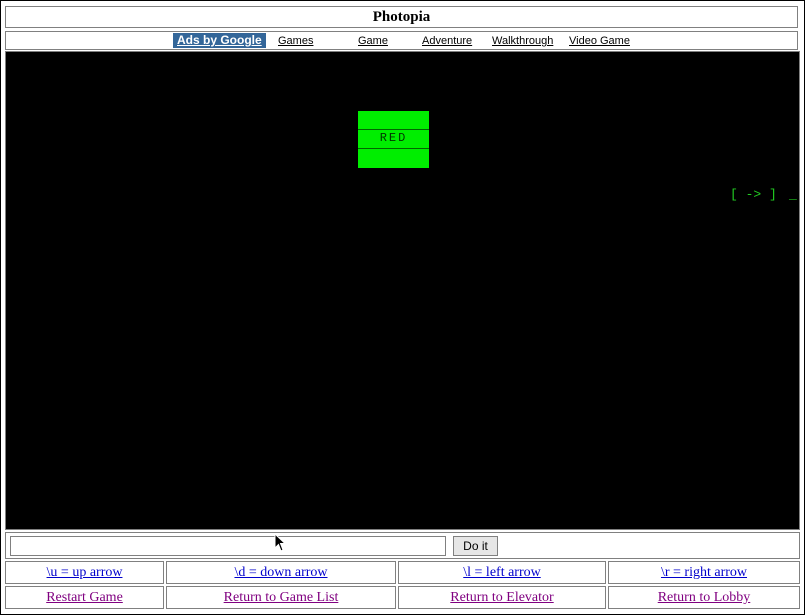 Image resolution: width=805 pixels, height=615 pixels. What do you see at coordinates (522, 41) in the screenshot?
I see `nav-link-walkthrough: Walkthrough` at bounding box center [522, 41].